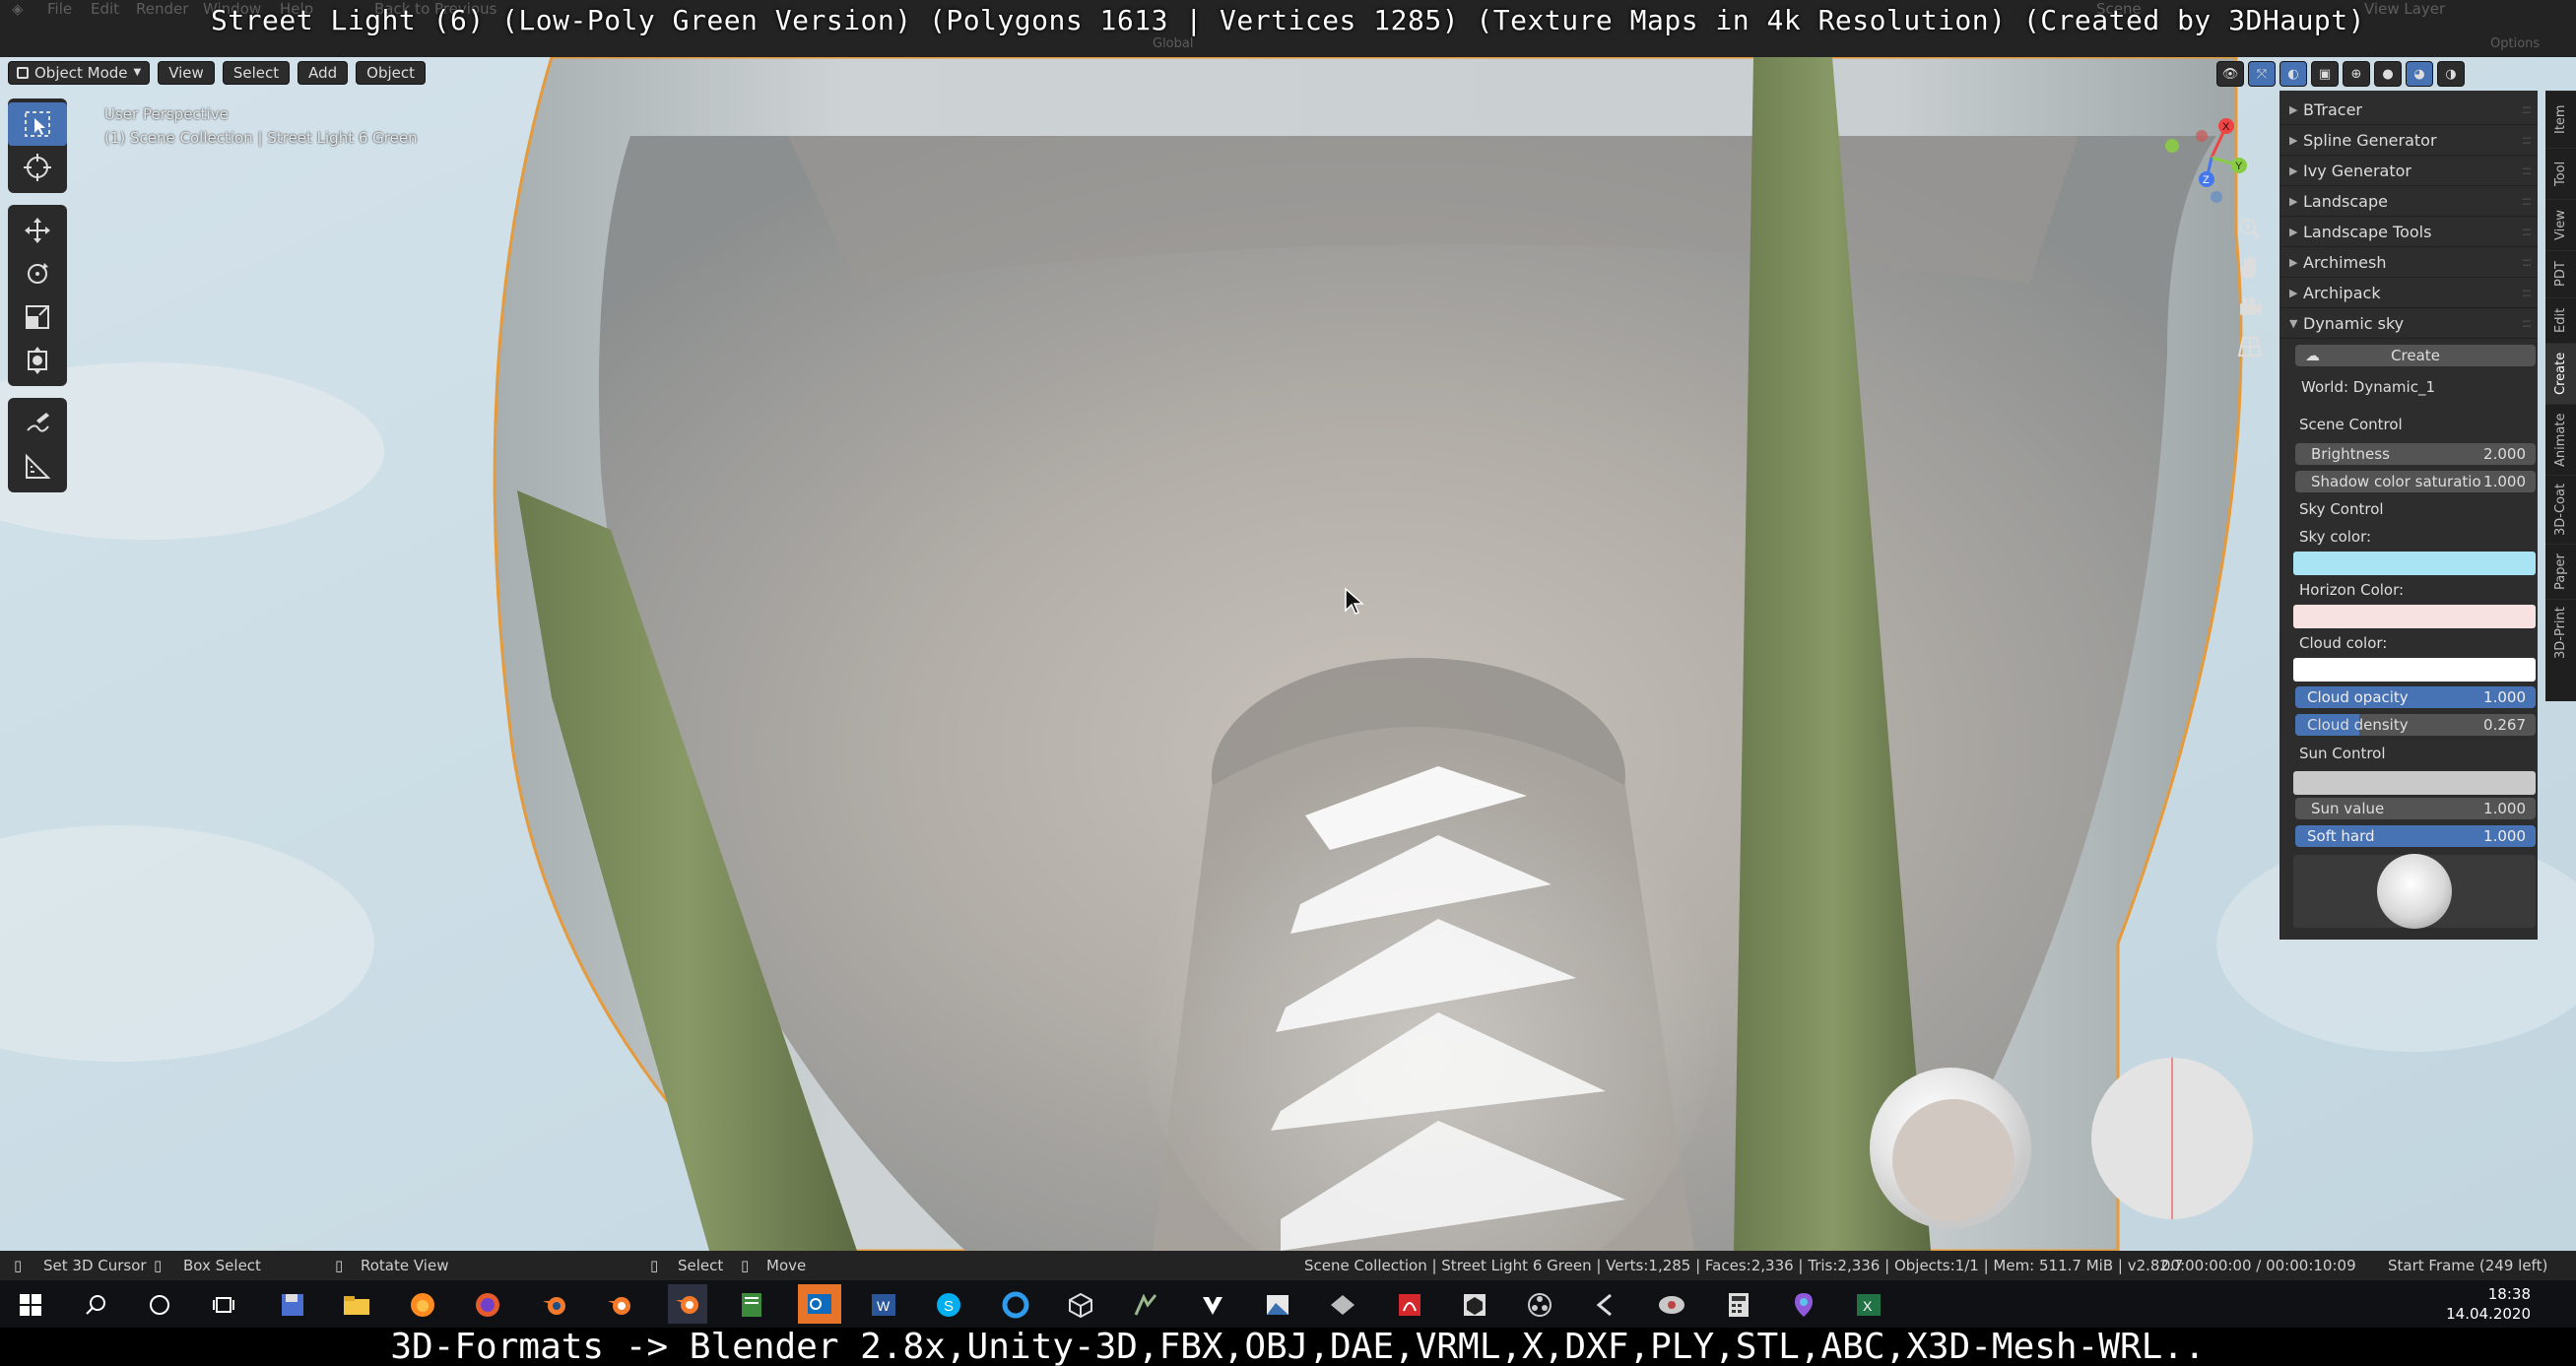 The width and height of the screenshot is (2576, 1366). I want to click on transform-orientation-dropdown: Global, so click(1173, 44).